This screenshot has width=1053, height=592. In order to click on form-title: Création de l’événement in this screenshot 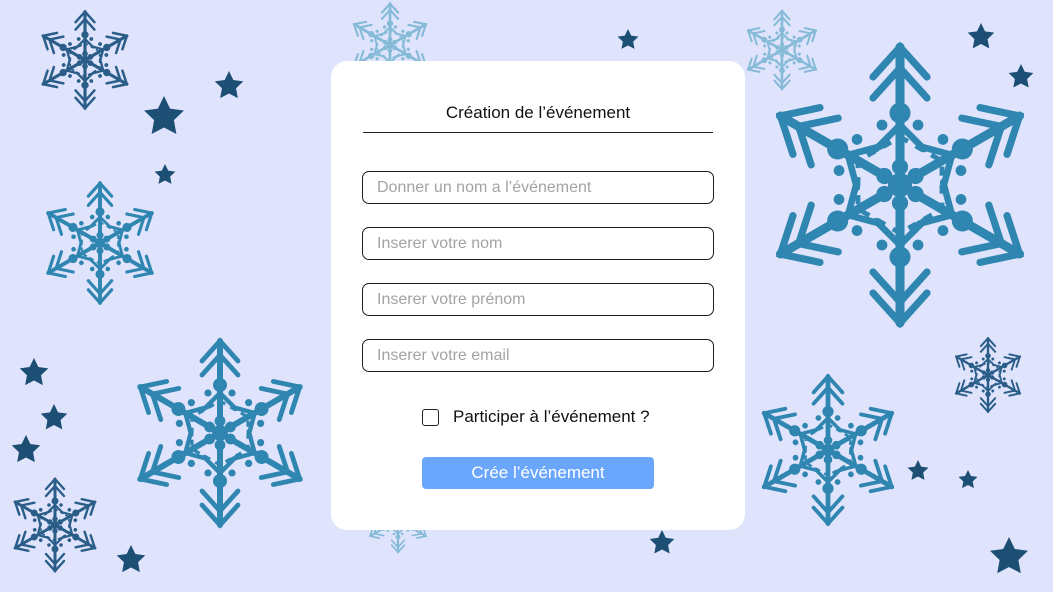, I will do `click(538, 112)`.